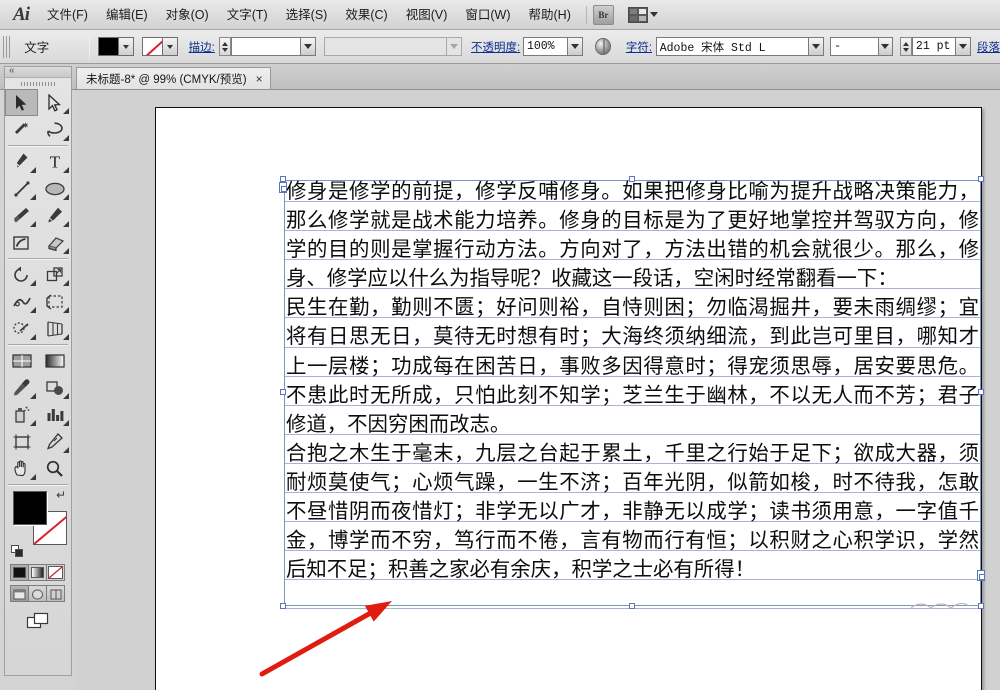 This screenshot has height=690, width=1000. What do you see at coordinates (127, 15) in the screenshot?
I see `menu-edit: 编辑(E)` at bounding box center [127, 15].